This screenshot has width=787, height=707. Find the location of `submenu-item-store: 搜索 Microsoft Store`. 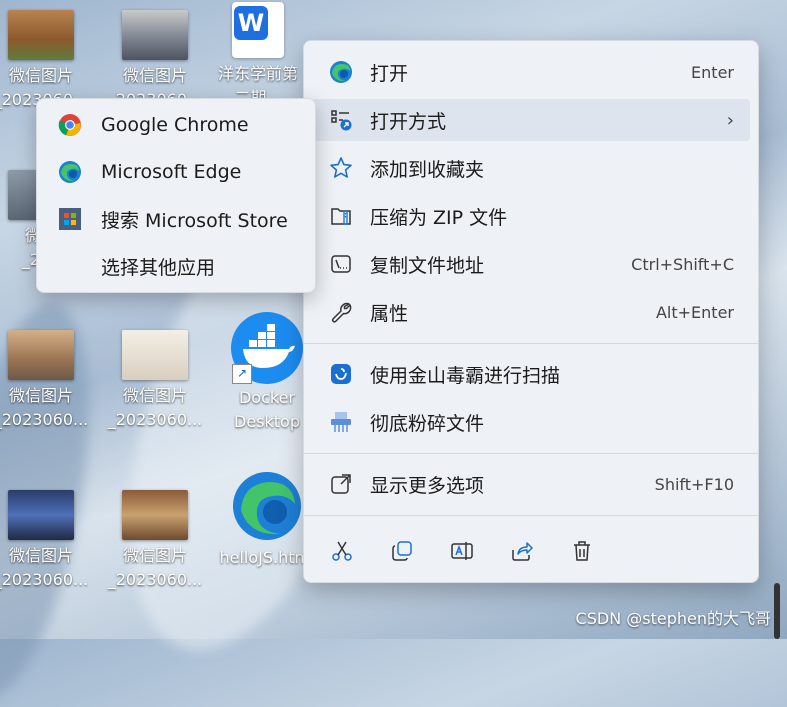

submenu-item-store: 搜索 Microsoft Store is located at coordinates (176, 219).